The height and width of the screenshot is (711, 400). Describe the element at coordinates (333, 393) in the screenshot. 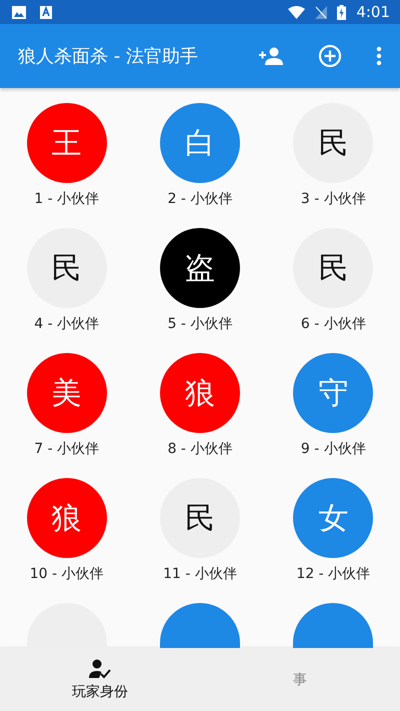

I see `role-avatar: 守` at that location.